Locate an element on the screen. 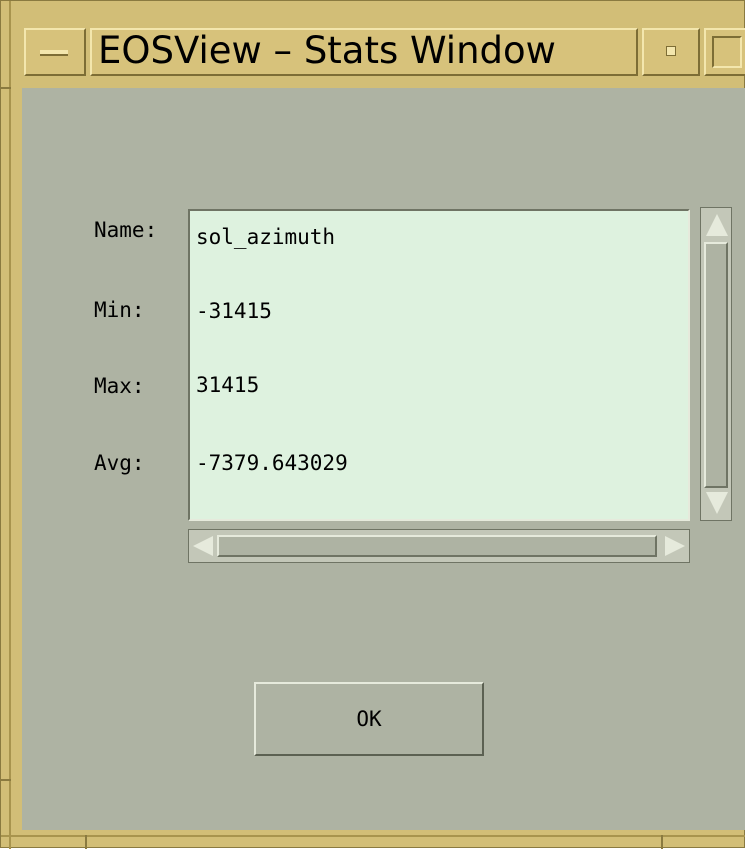 This screenshot has height=849, width=745. scroll-left-arrow-icon is located at coordinates (203, 546).